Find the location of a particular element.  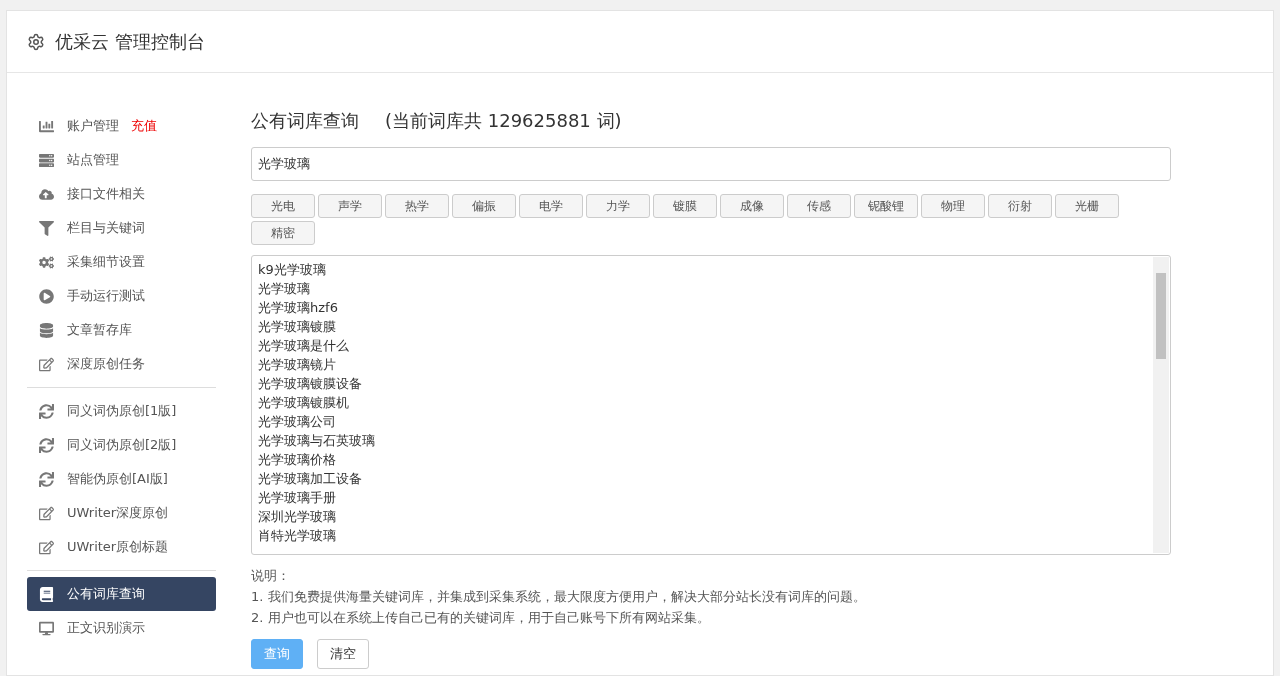

console-title: 优采云 管理控制台 is located at coordinates (130, 41).